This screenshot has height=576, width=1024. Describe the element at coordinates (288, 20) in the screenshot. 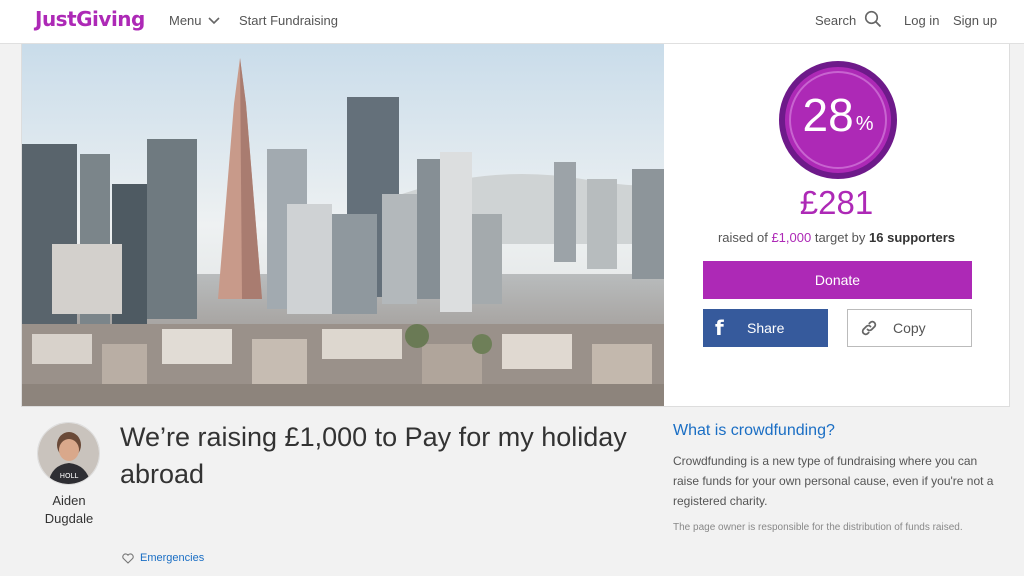

I see `start-fundraising-link: Start Fundraising` at that location.